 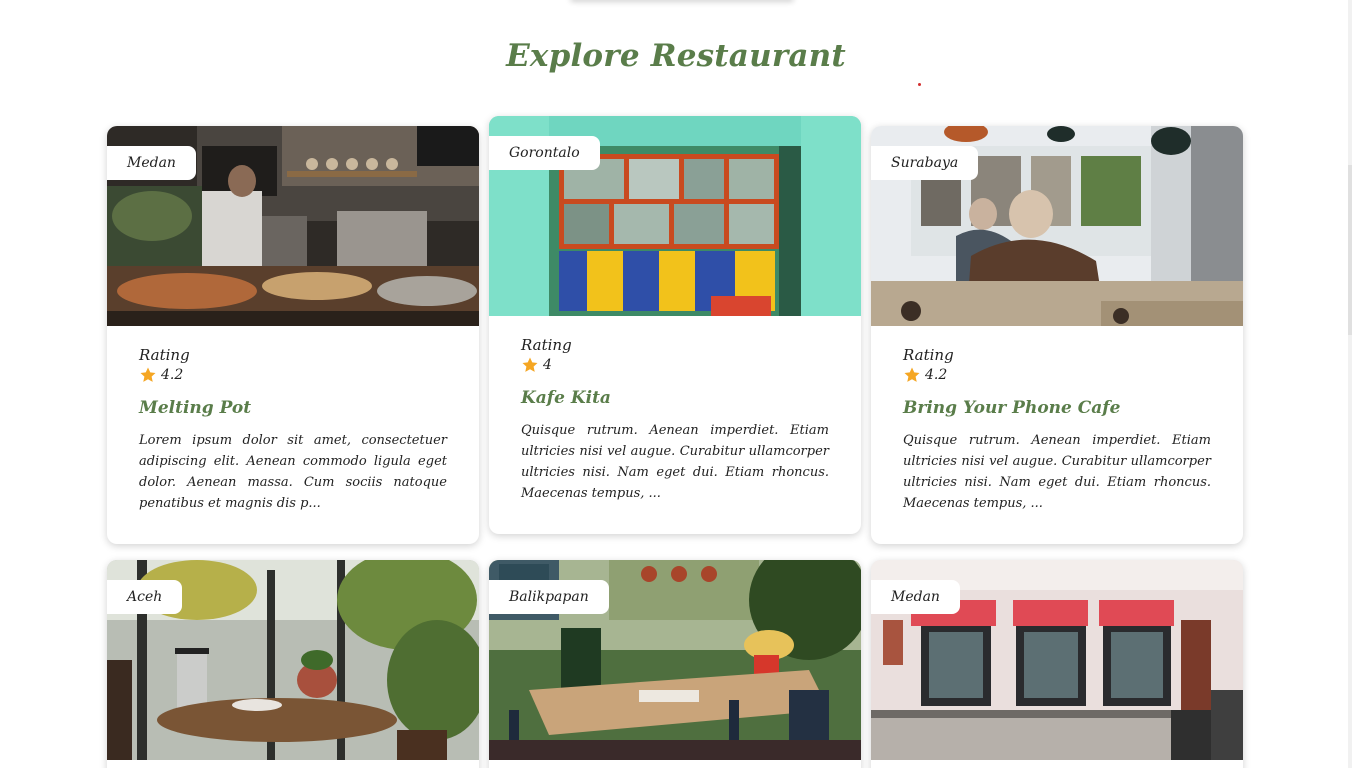 What do you see at coordinates (1057, 408) in the screenshot?
I see `restaurant-name: Bring Your Phone Cafe` at bounding box center [1057, 408].